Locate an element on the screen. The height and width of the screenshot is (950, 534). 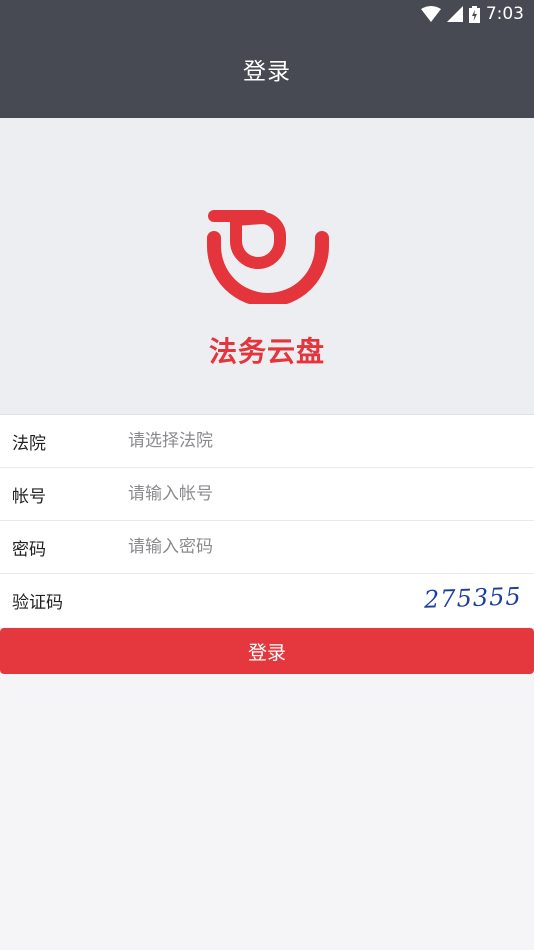
status-time: 7:03 is located at coordinates (504, 14).